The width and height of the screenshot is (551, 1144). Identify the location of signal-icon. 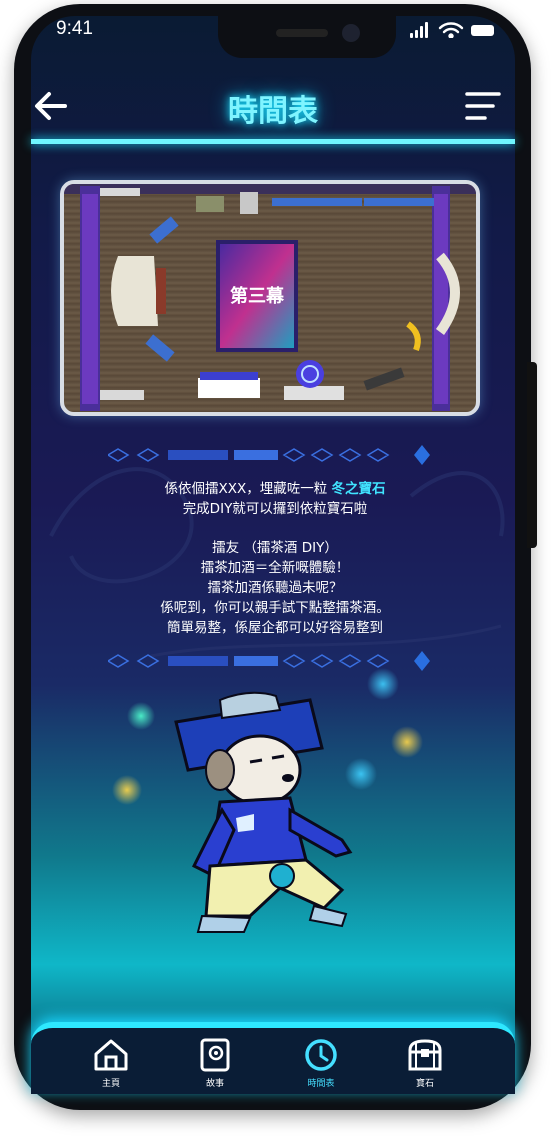
(419, 30).